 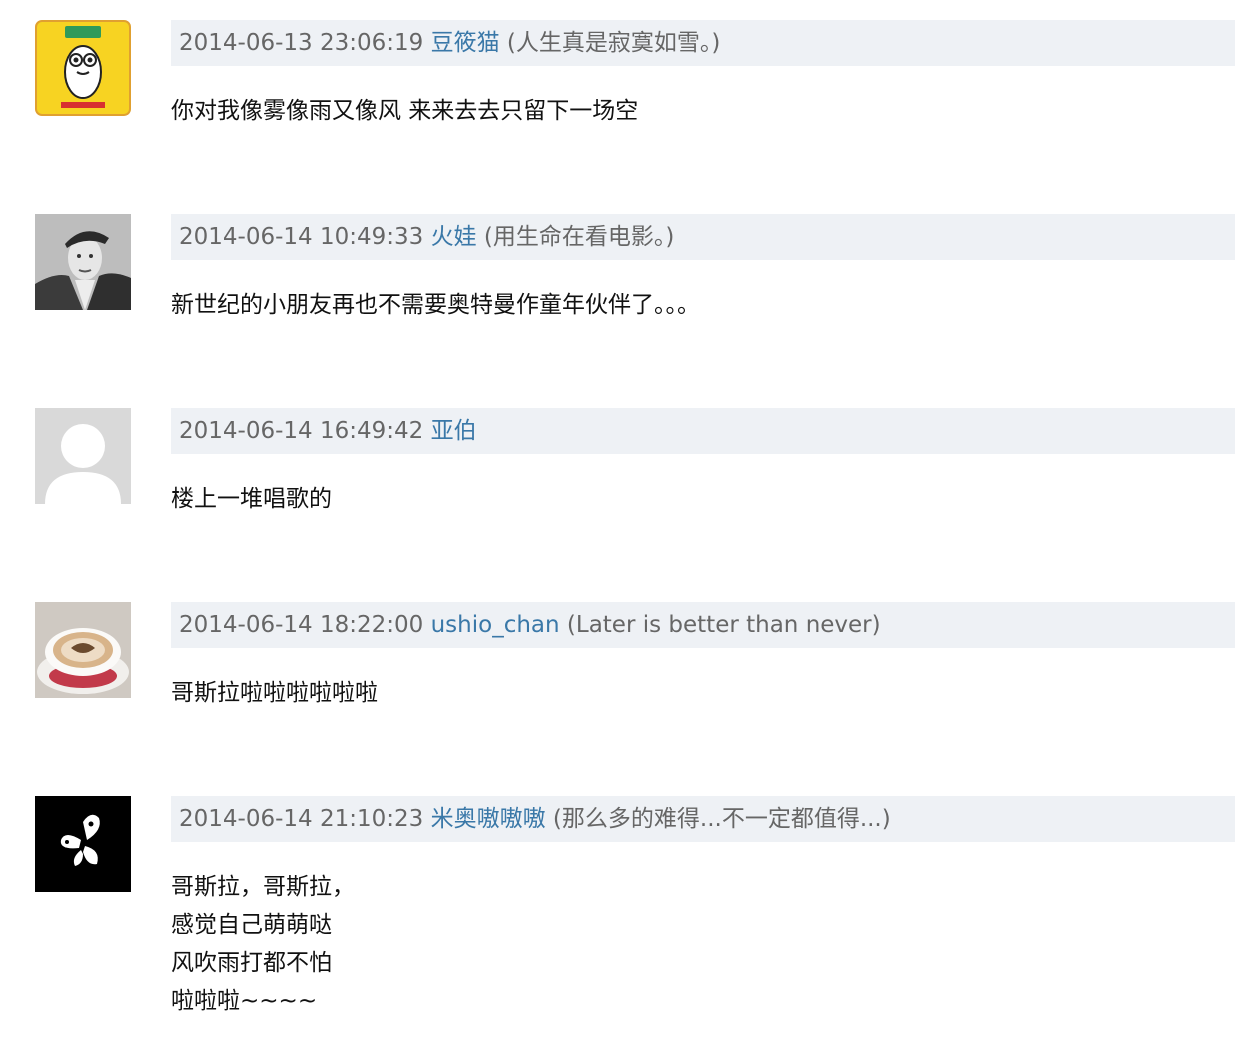 I want to click on portrait-photo-icon, so click(x=83, y=262).